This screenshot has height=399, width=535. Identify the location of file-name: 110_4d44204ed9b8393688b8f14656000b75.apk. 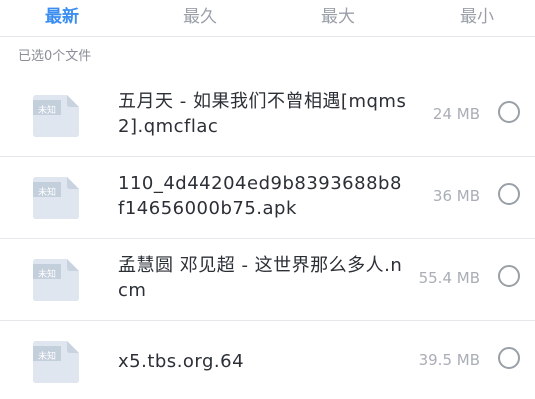
(260, 196).